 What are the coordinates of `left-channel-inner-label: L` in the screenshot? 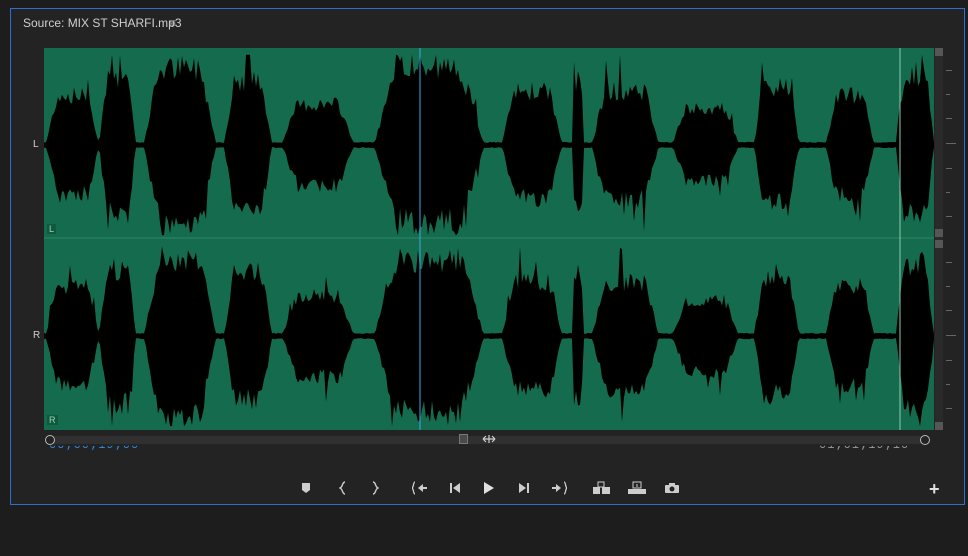 It's located at (52, 229).